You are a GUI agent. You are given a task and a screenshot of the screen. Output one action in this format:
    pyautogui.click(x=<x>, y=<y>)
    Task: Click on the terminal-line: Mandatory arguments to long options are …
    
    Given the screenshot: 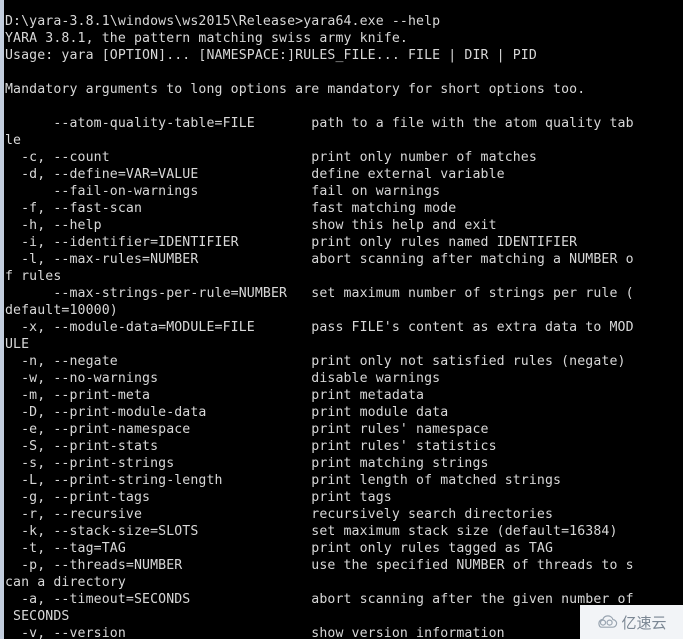 What is the action you would take?
    pyautogui.click(x=295, y=90)
    